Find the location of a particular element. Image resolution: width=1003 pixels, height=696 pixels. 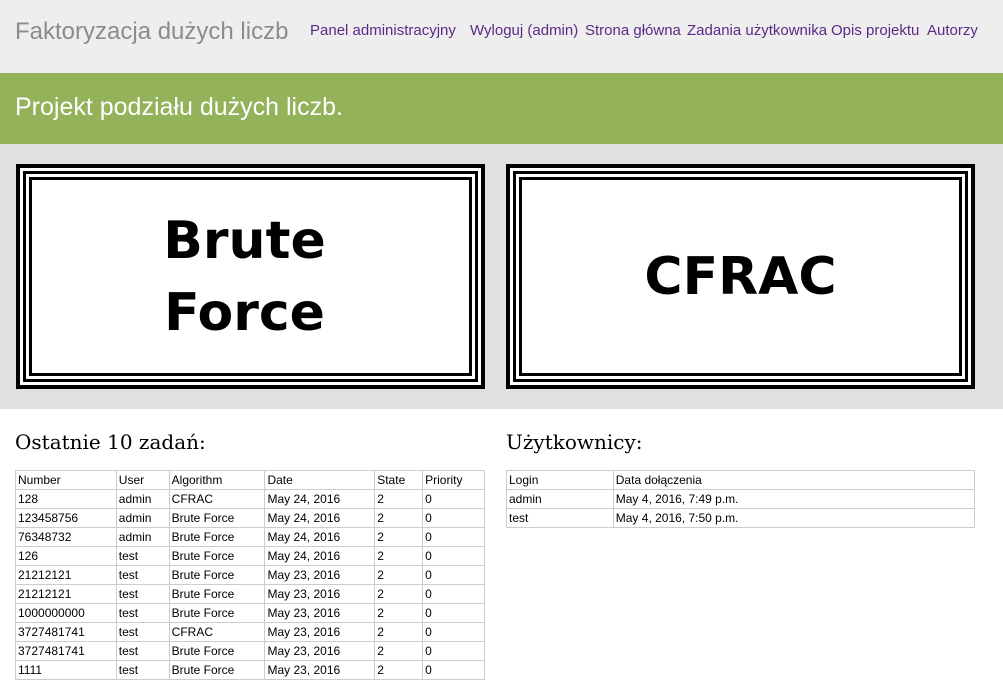

table-row: 76348732 admin Brute Force May 24, 2016 2 0 is located at coordinates (250, 537).